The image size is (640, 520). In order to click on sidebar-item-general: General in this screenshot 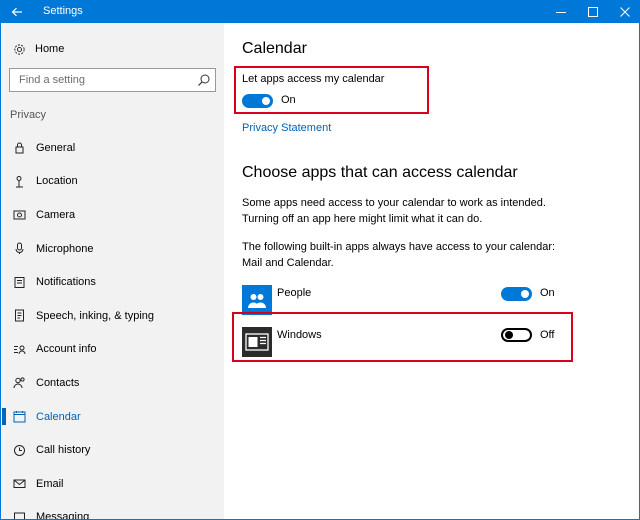, I will do `click(113, 148)`.